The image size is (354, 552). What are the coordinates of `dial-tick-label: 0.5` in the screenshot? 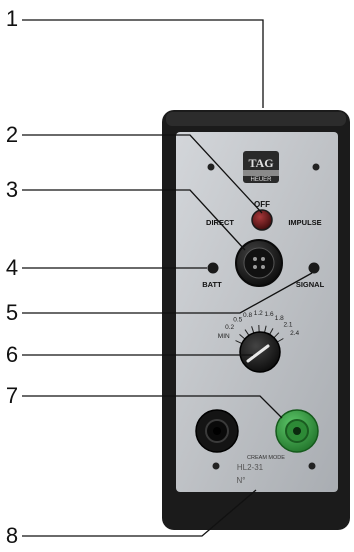 It's located at (237, 320).